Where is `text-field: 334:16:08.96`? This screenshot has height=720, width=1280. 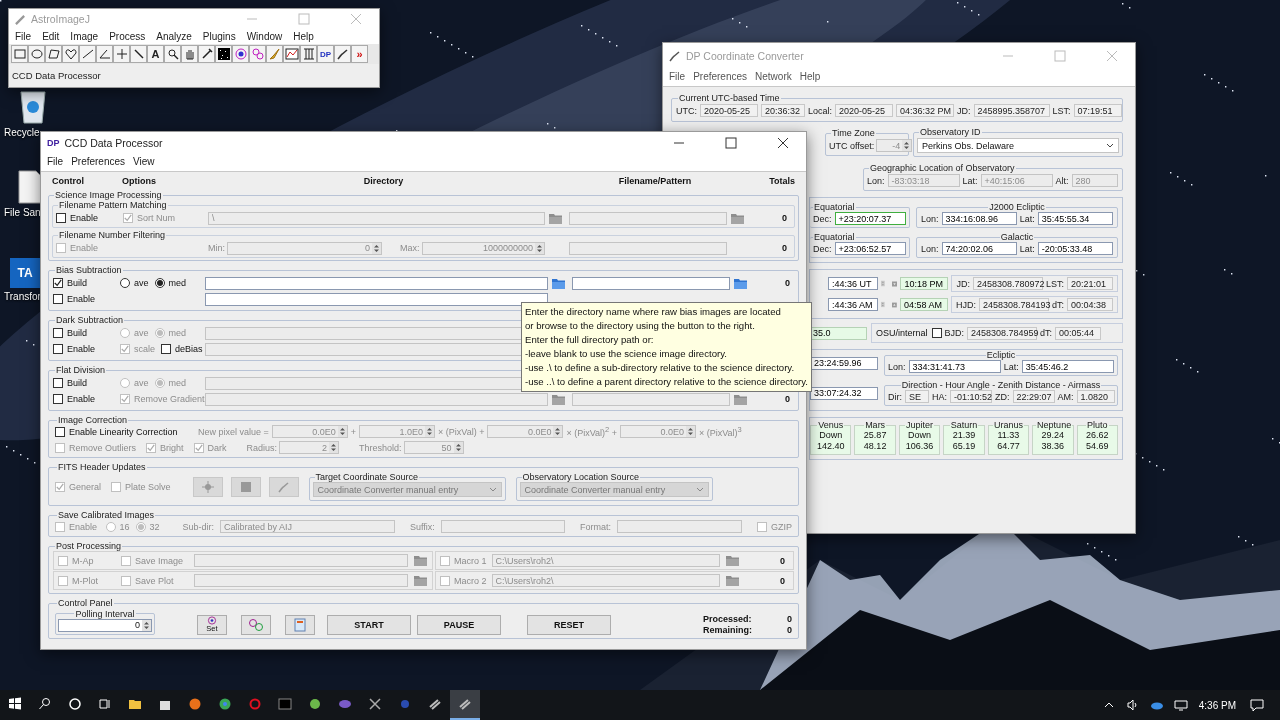
text-field: 334:16:08.96 is located at coordinates (979, 218).